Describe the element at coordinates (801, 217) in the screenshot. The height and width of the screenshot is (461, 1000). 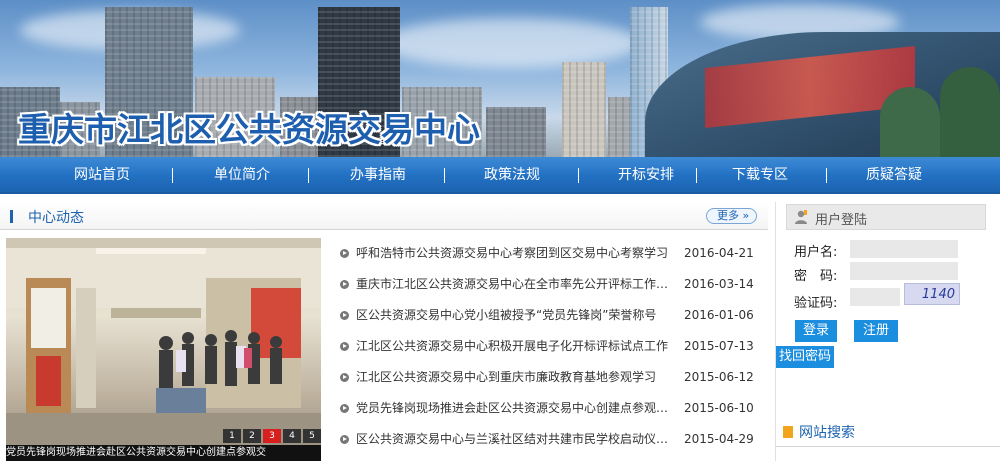
I see `user-icon` at that location.